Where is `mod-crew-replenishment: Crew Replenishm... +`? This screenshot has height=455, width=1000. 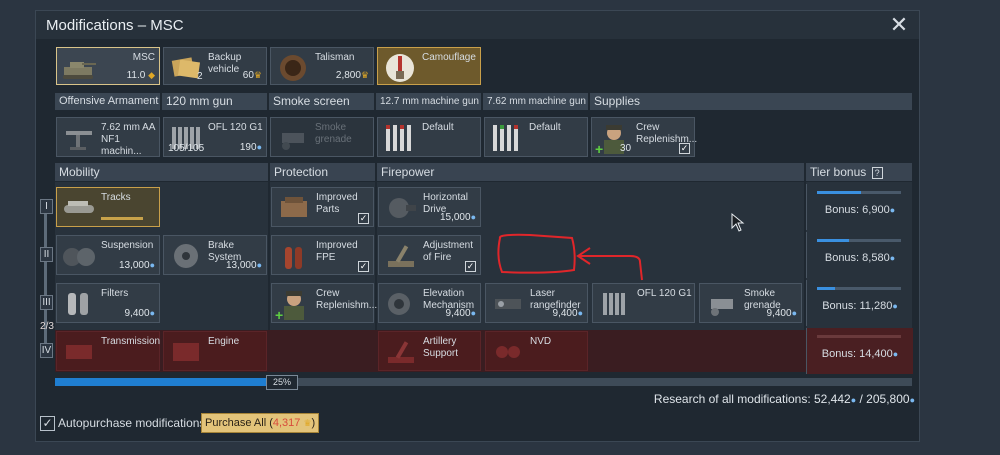 mod-crew-replenishment: Crew Replenishm... + is located at coordinates (324, 303).